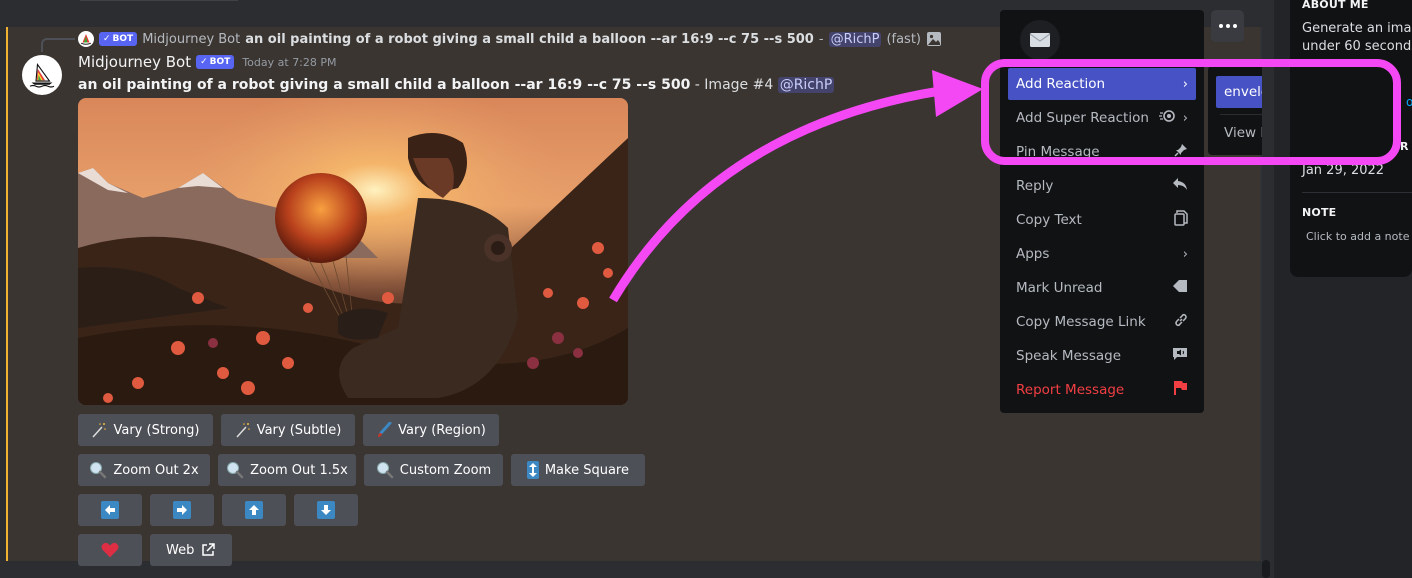  I want to click on vary-region-button: Vary (Region), so click(431, 430).